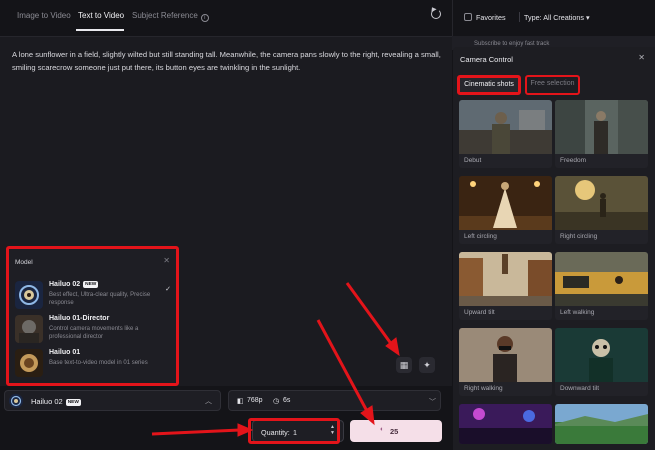  I want to click on favorites-checkbox, so click(468, 17).